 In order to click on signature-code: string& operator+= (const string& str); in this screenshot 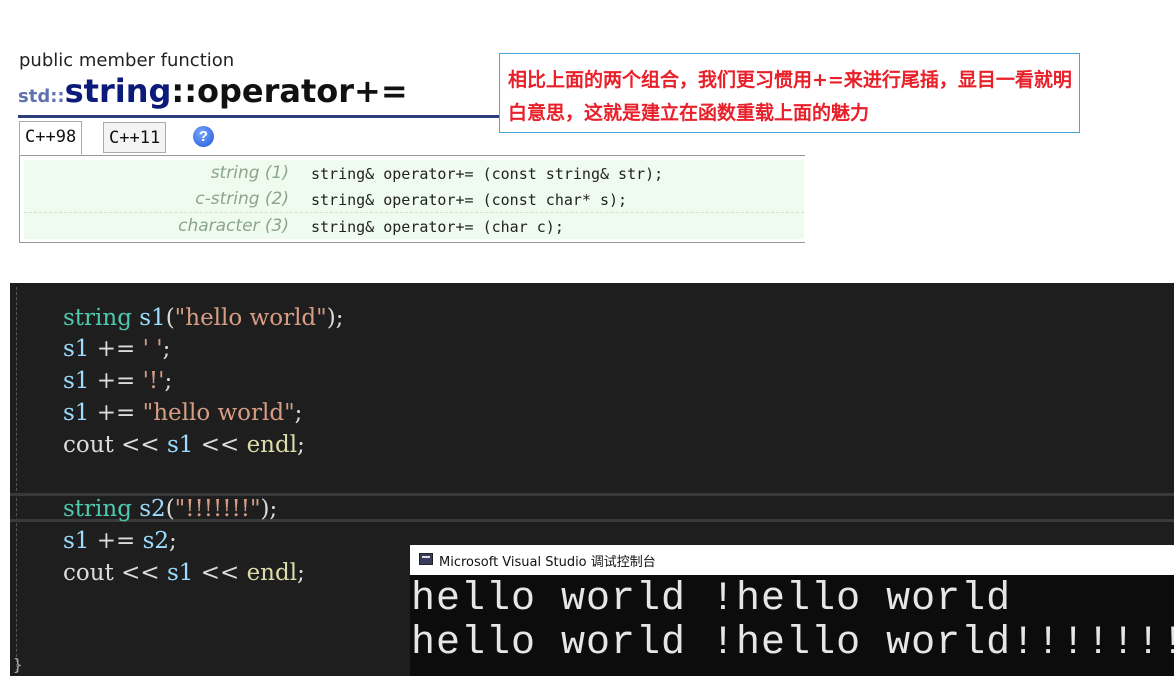, I will do `click(487, 174)`.